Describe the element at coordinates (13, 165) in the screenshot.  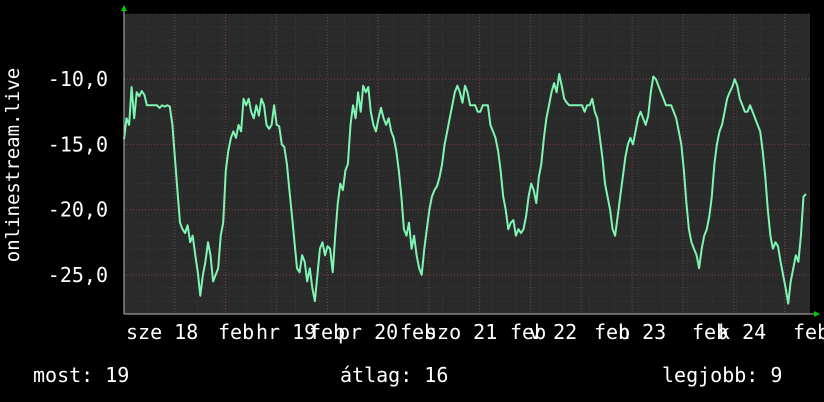
I see `y-axis-label: onlinestream.live` at that location.